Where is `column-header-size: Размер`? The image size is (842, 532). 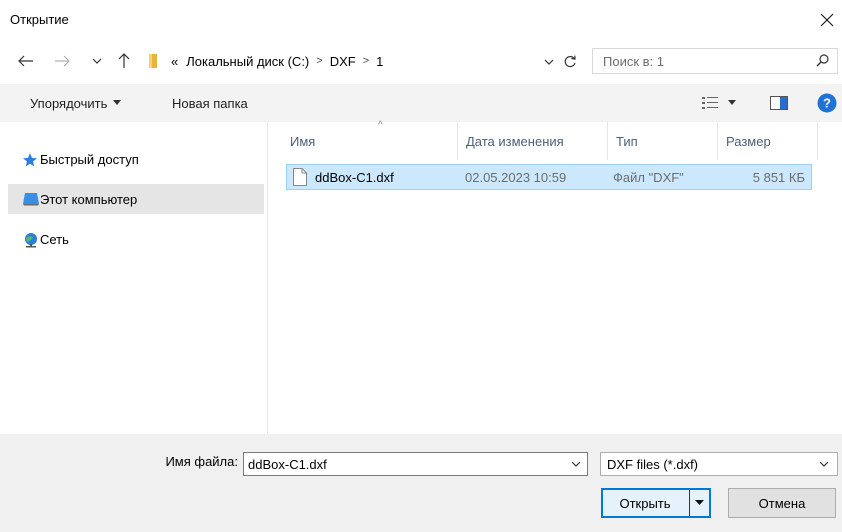 column-header-size: Размер is located at coordinates (768, 141).